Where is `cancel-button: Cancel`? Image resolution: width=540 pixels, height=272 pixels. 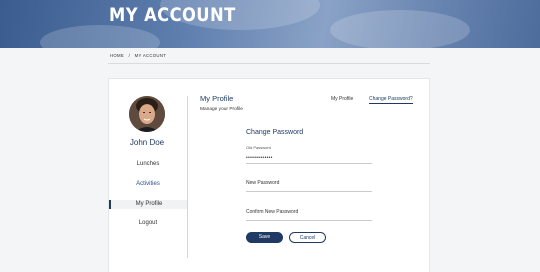
cancel-button: Cancel is located at coordinates (307, 237).